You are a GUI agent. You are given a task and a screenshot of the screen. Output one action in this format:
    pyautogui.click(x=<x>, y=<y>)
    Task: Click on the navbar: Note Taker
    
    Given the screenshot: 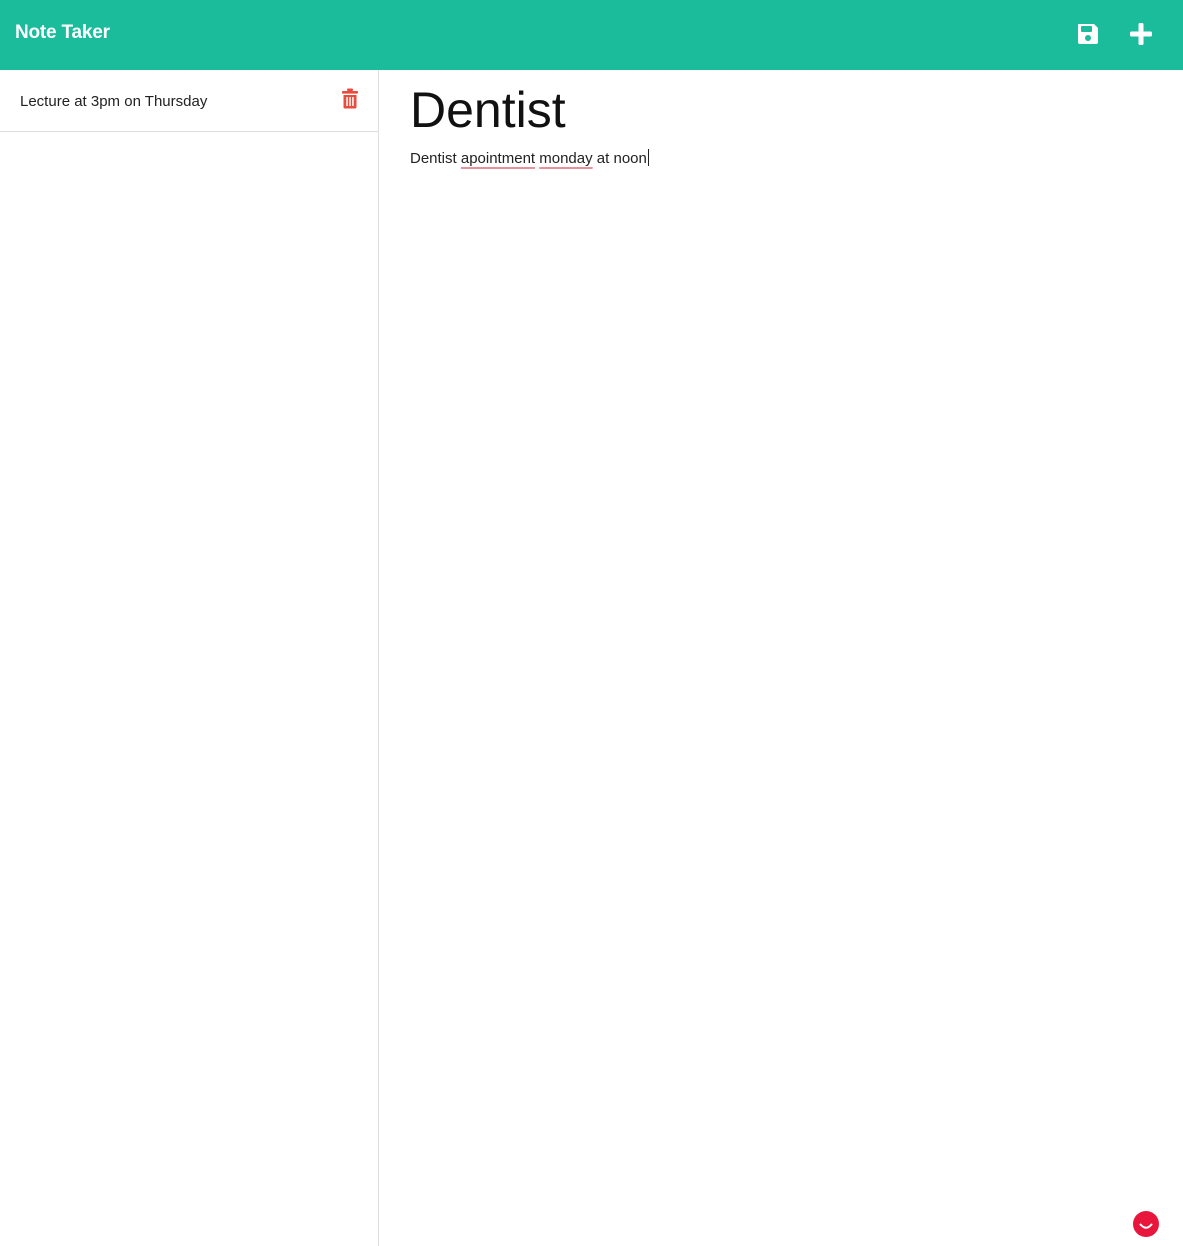 What is the action you would take?
    pyautogui.click(x=591, y=35)
    